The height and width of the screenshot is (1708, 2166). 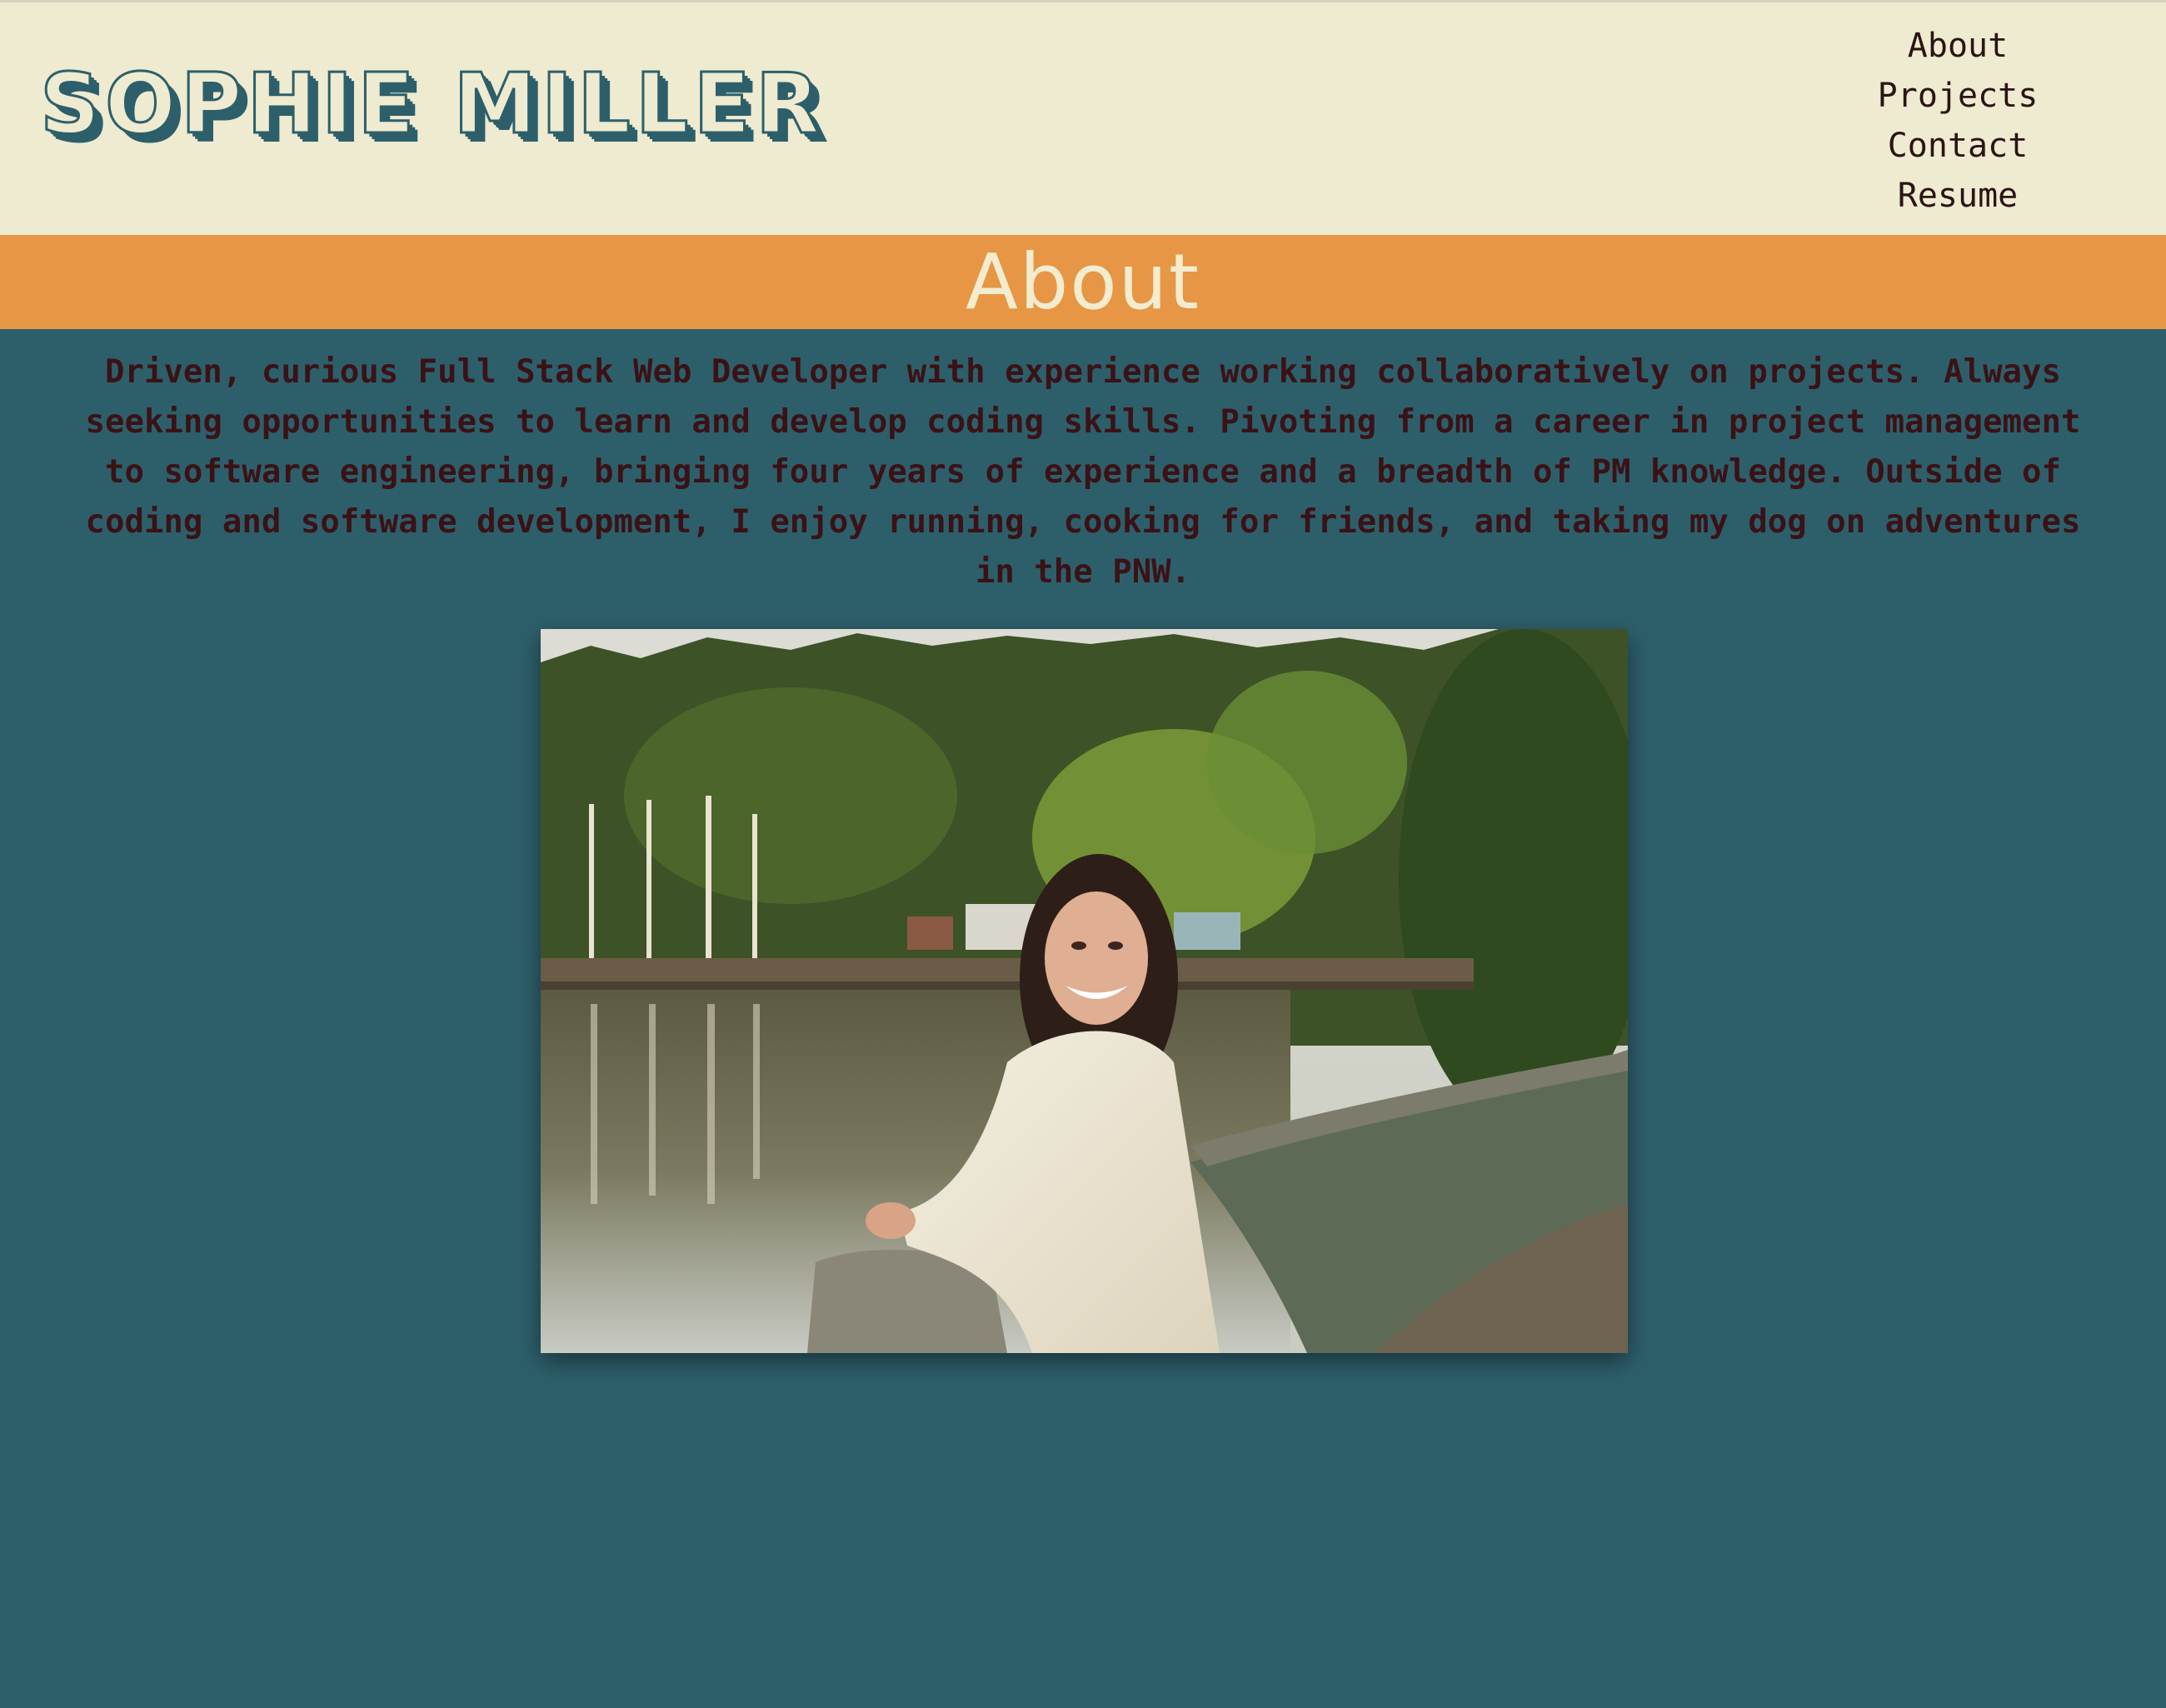 I want to click on main-nav: About Projects Contact Resume, so click(x=1957, y=121).